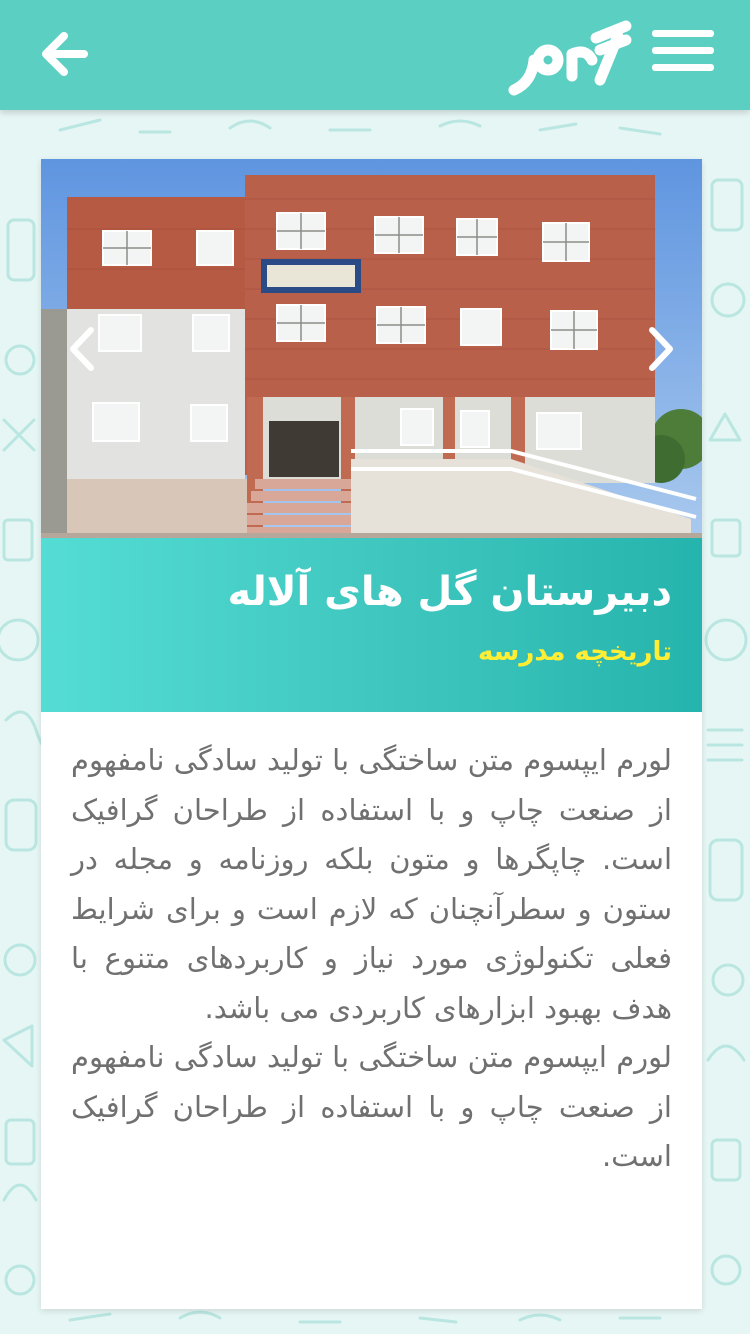 The height and width of the screenshot is (1334, 750). What do you see at coordinates (683, 50) in the screenshot?
I see `hamburger-menu-icon` at bounding box center [683, 50].